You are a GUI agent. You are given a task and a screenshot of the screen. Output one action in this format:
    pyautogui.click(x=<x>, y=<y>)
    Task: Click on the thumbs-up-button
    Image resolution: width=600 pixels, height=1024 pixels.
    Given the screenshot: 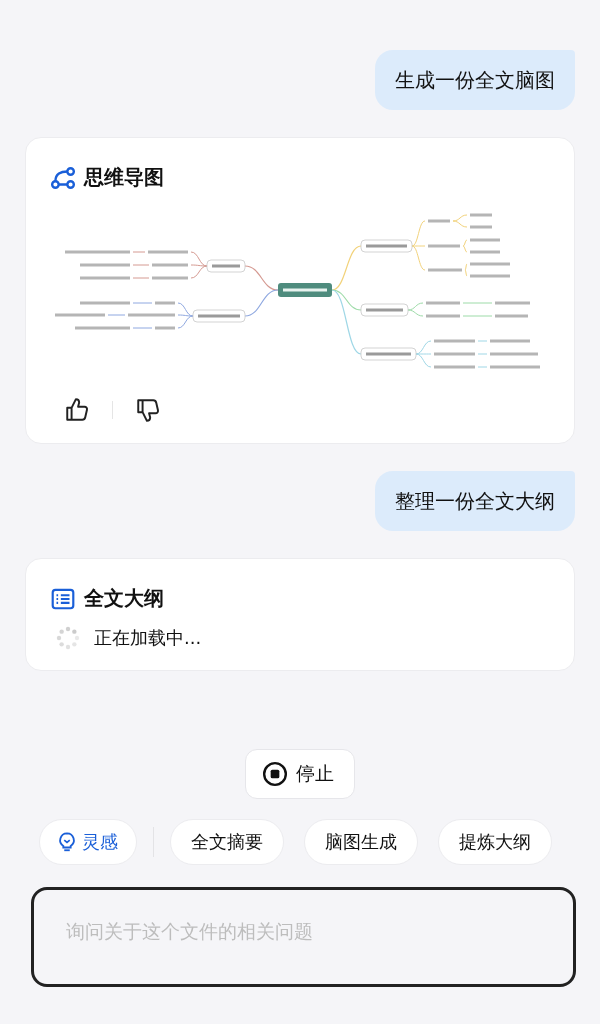 What is the action you would take?
    pyautogui.click(x=77, y=410)
    